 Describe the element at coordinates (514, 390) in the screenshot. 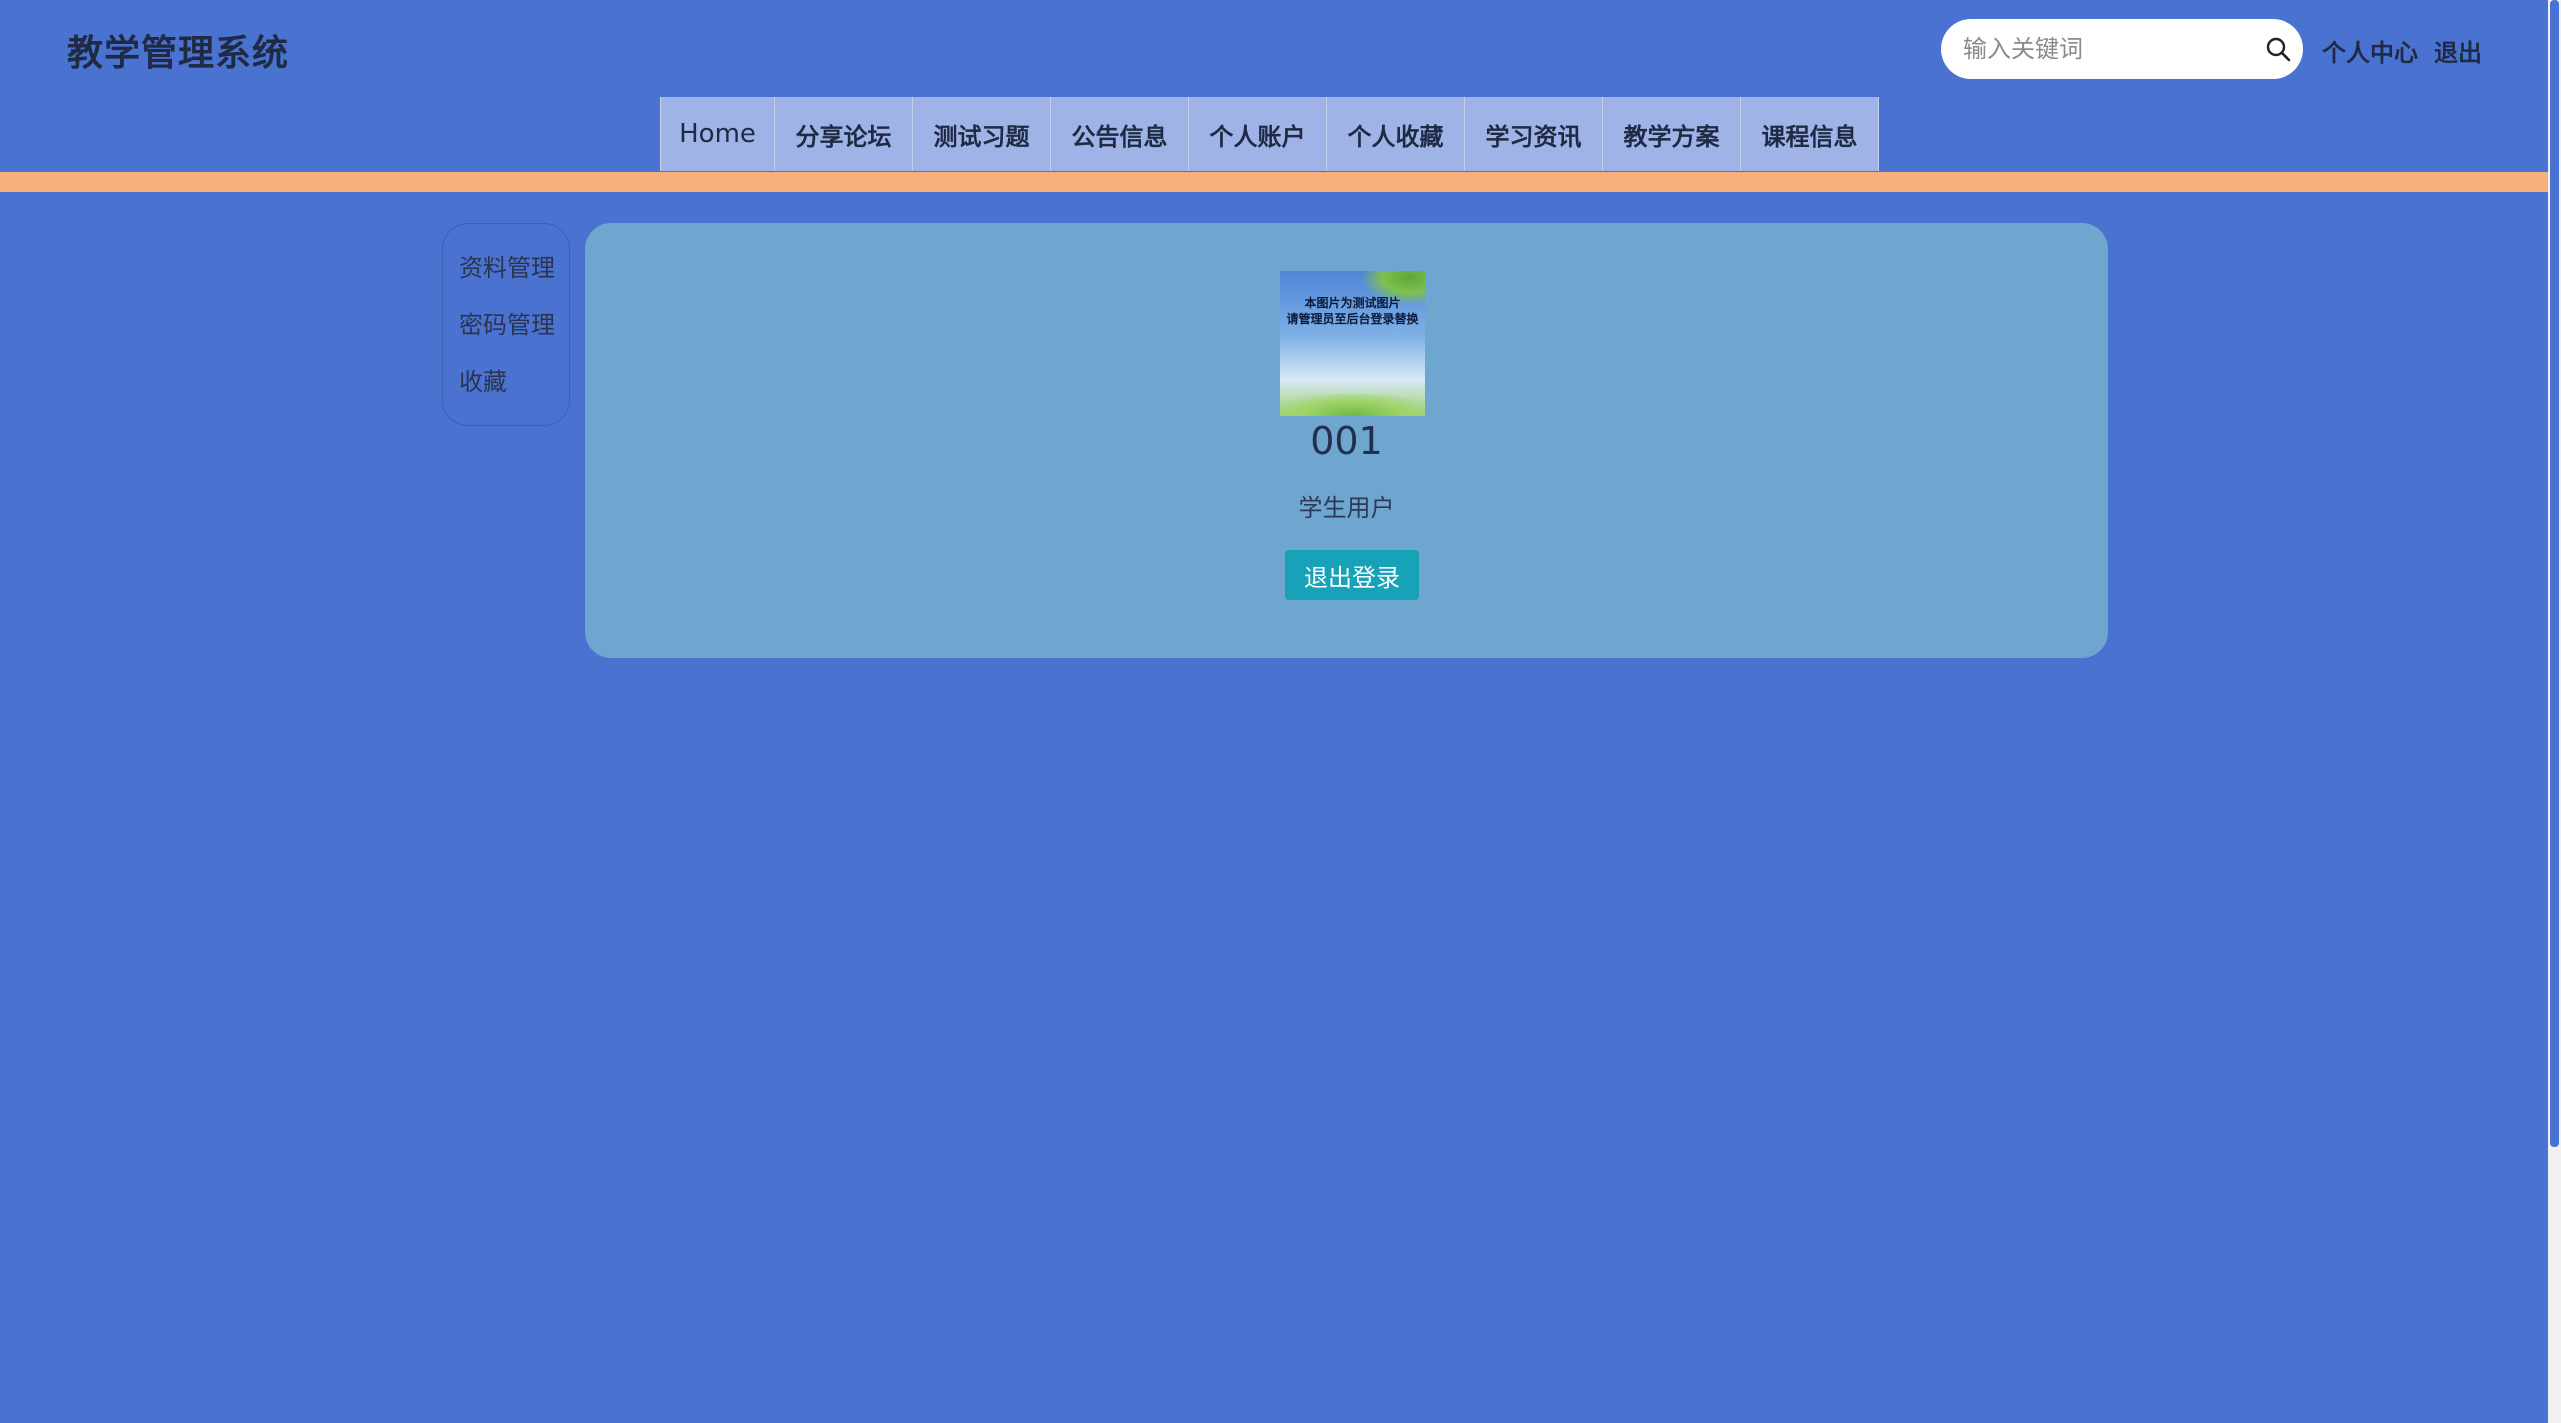

I see `sidebar-item-favorites: 收藏` at that location.